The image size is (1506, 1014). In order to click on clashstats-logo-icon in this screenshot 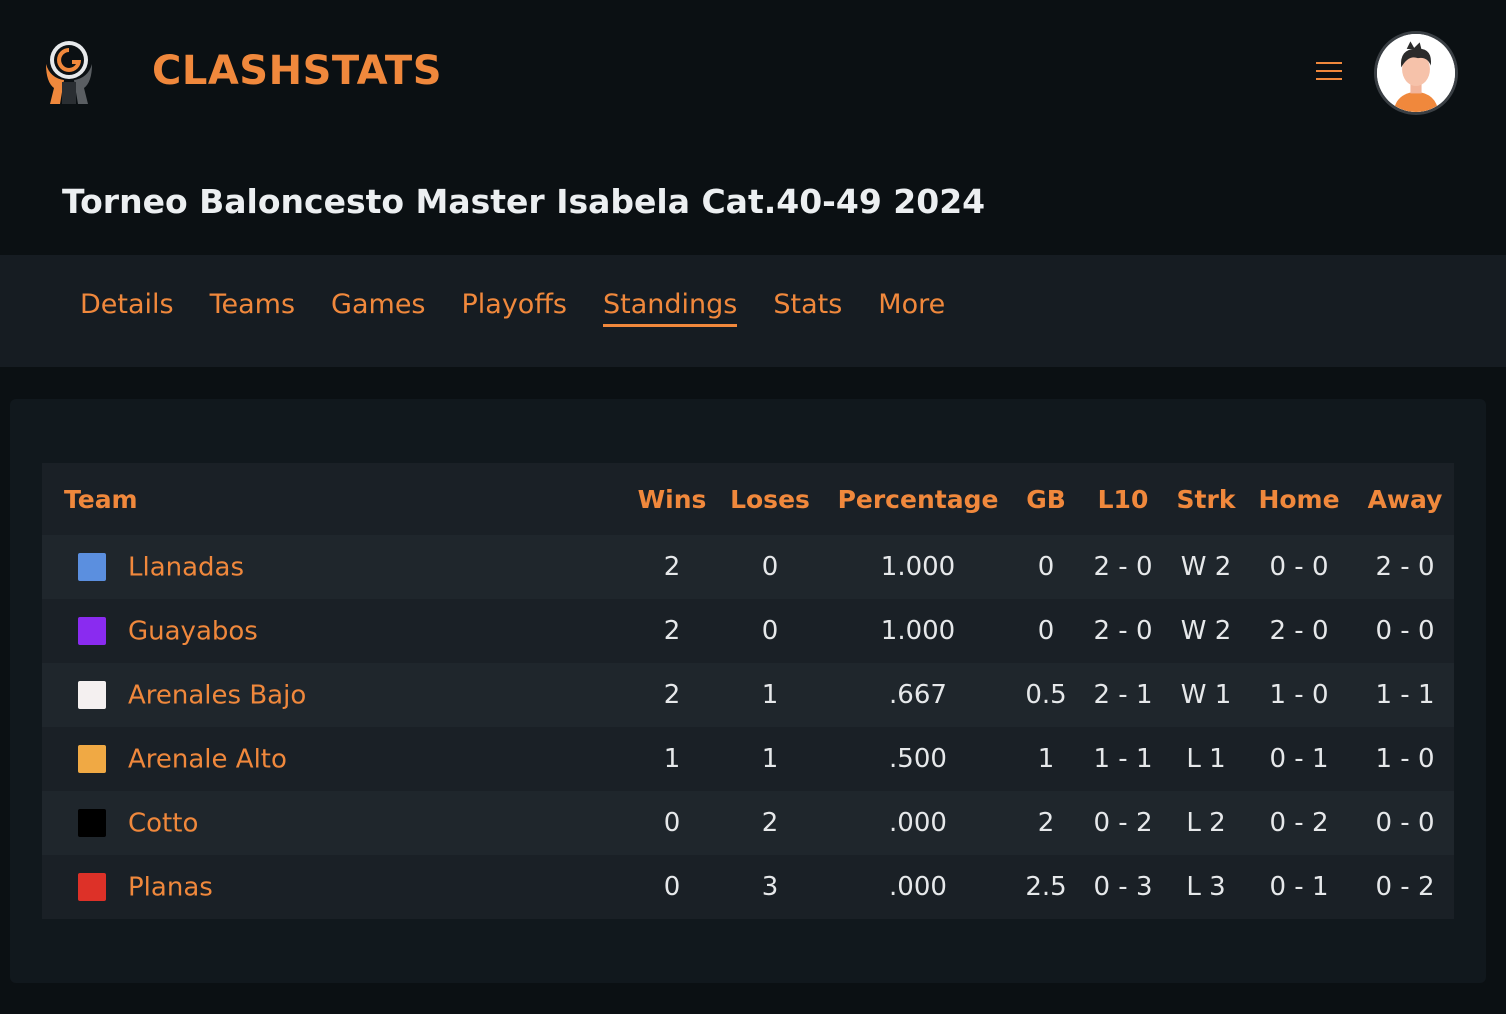, I will do `click(70, 72)`.